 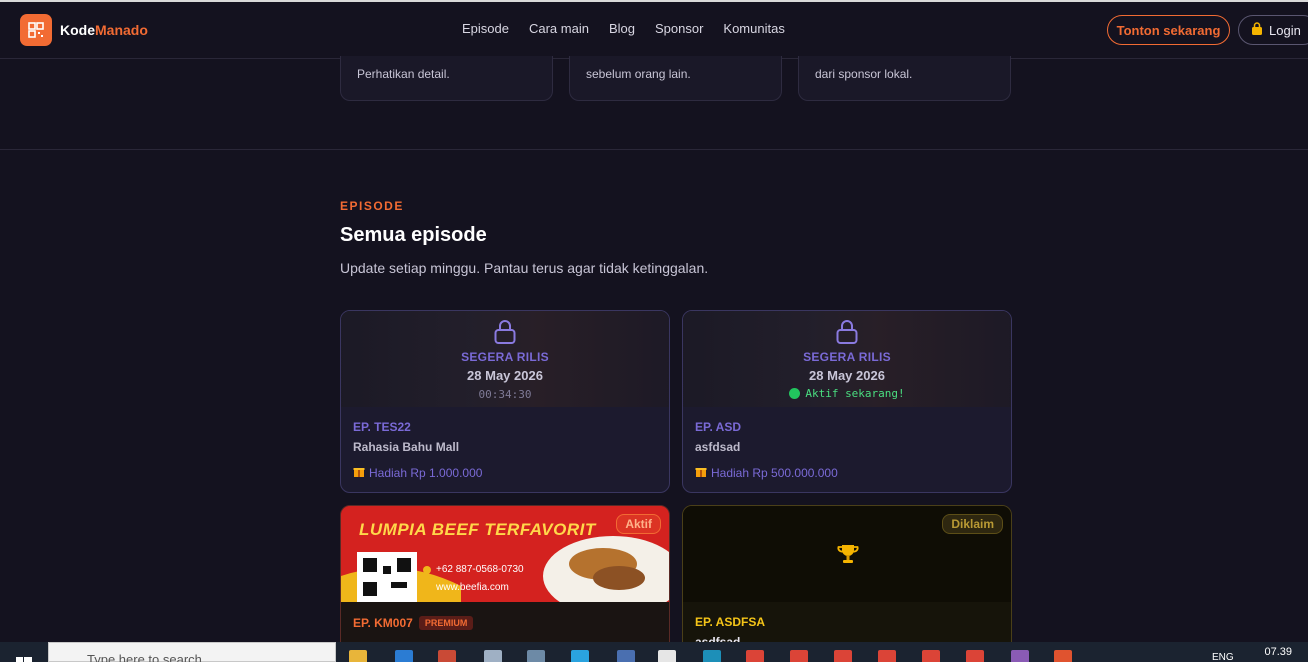 I want to click on status-badge: Aktif, so click(x=638, y=524).